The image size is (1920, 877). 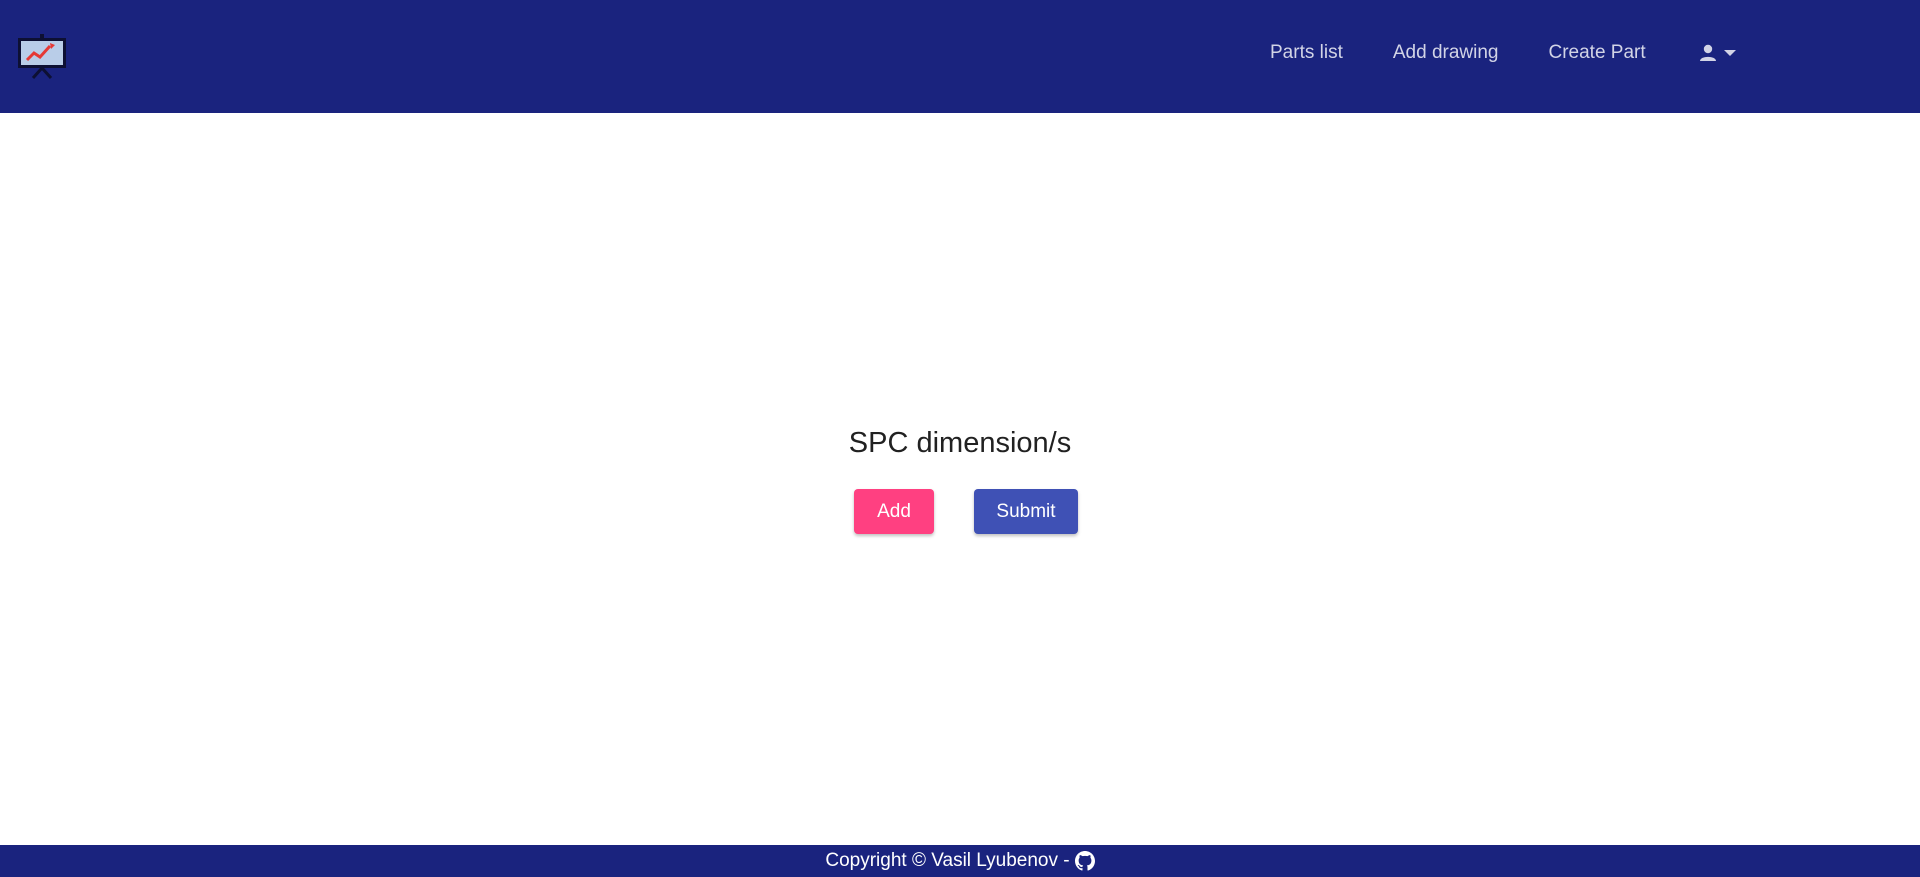 I want to click on github-icon, so click(x=1084, y=861).